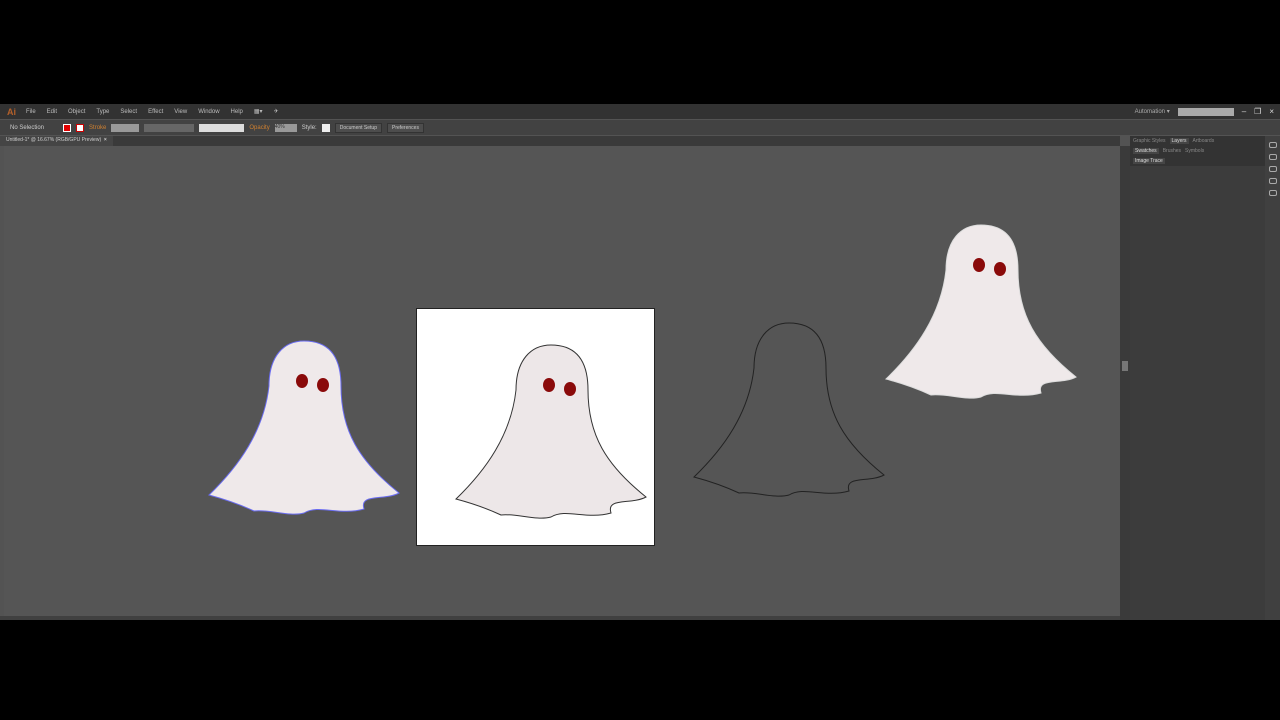 The height and width of the screenshot is (720, 1280). Describe the element at coordinates (259, 128) in the screenshot. I see `opacity-label: Opacity` at that location.